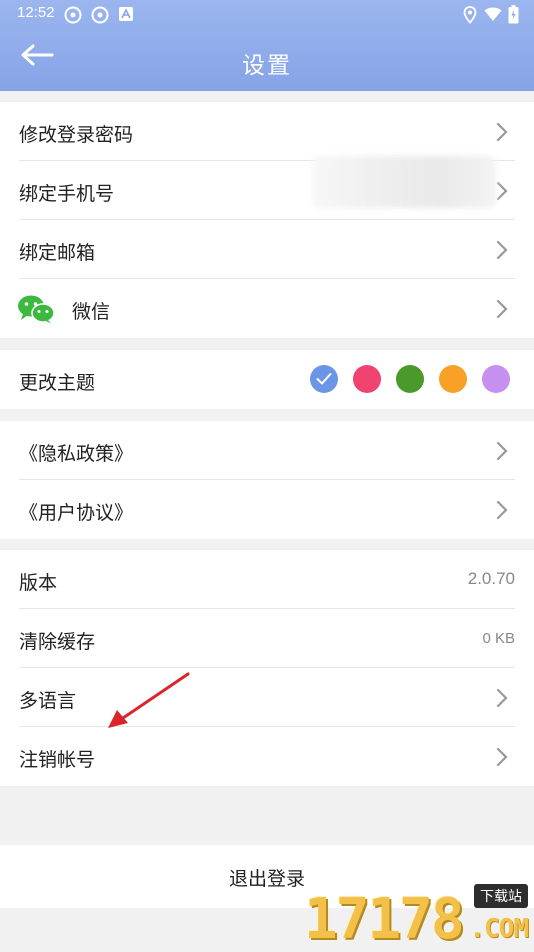  I want to click on location-icon, so click(470, 15).